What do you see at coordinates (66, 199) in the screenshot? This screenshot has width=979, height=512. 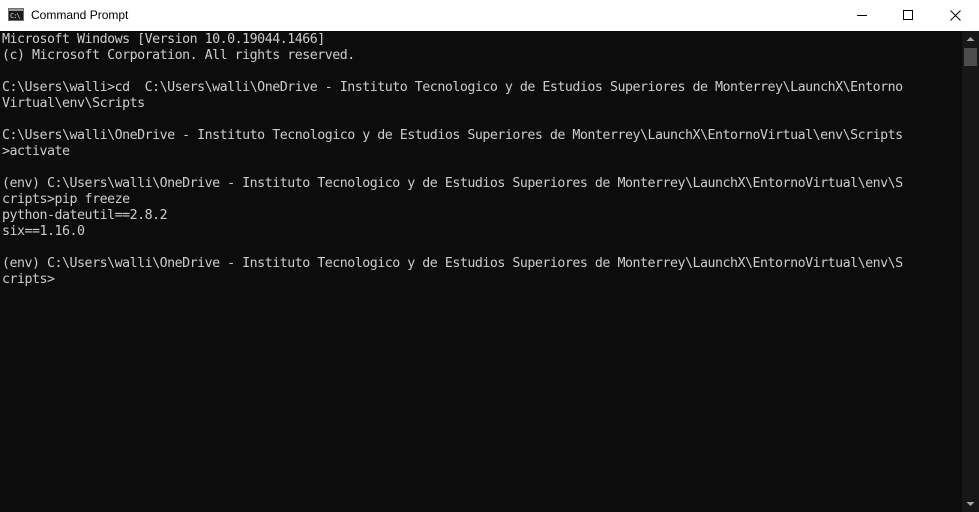 I see `console-line: cripts>pip freeze` at bounding box center [66, 199].